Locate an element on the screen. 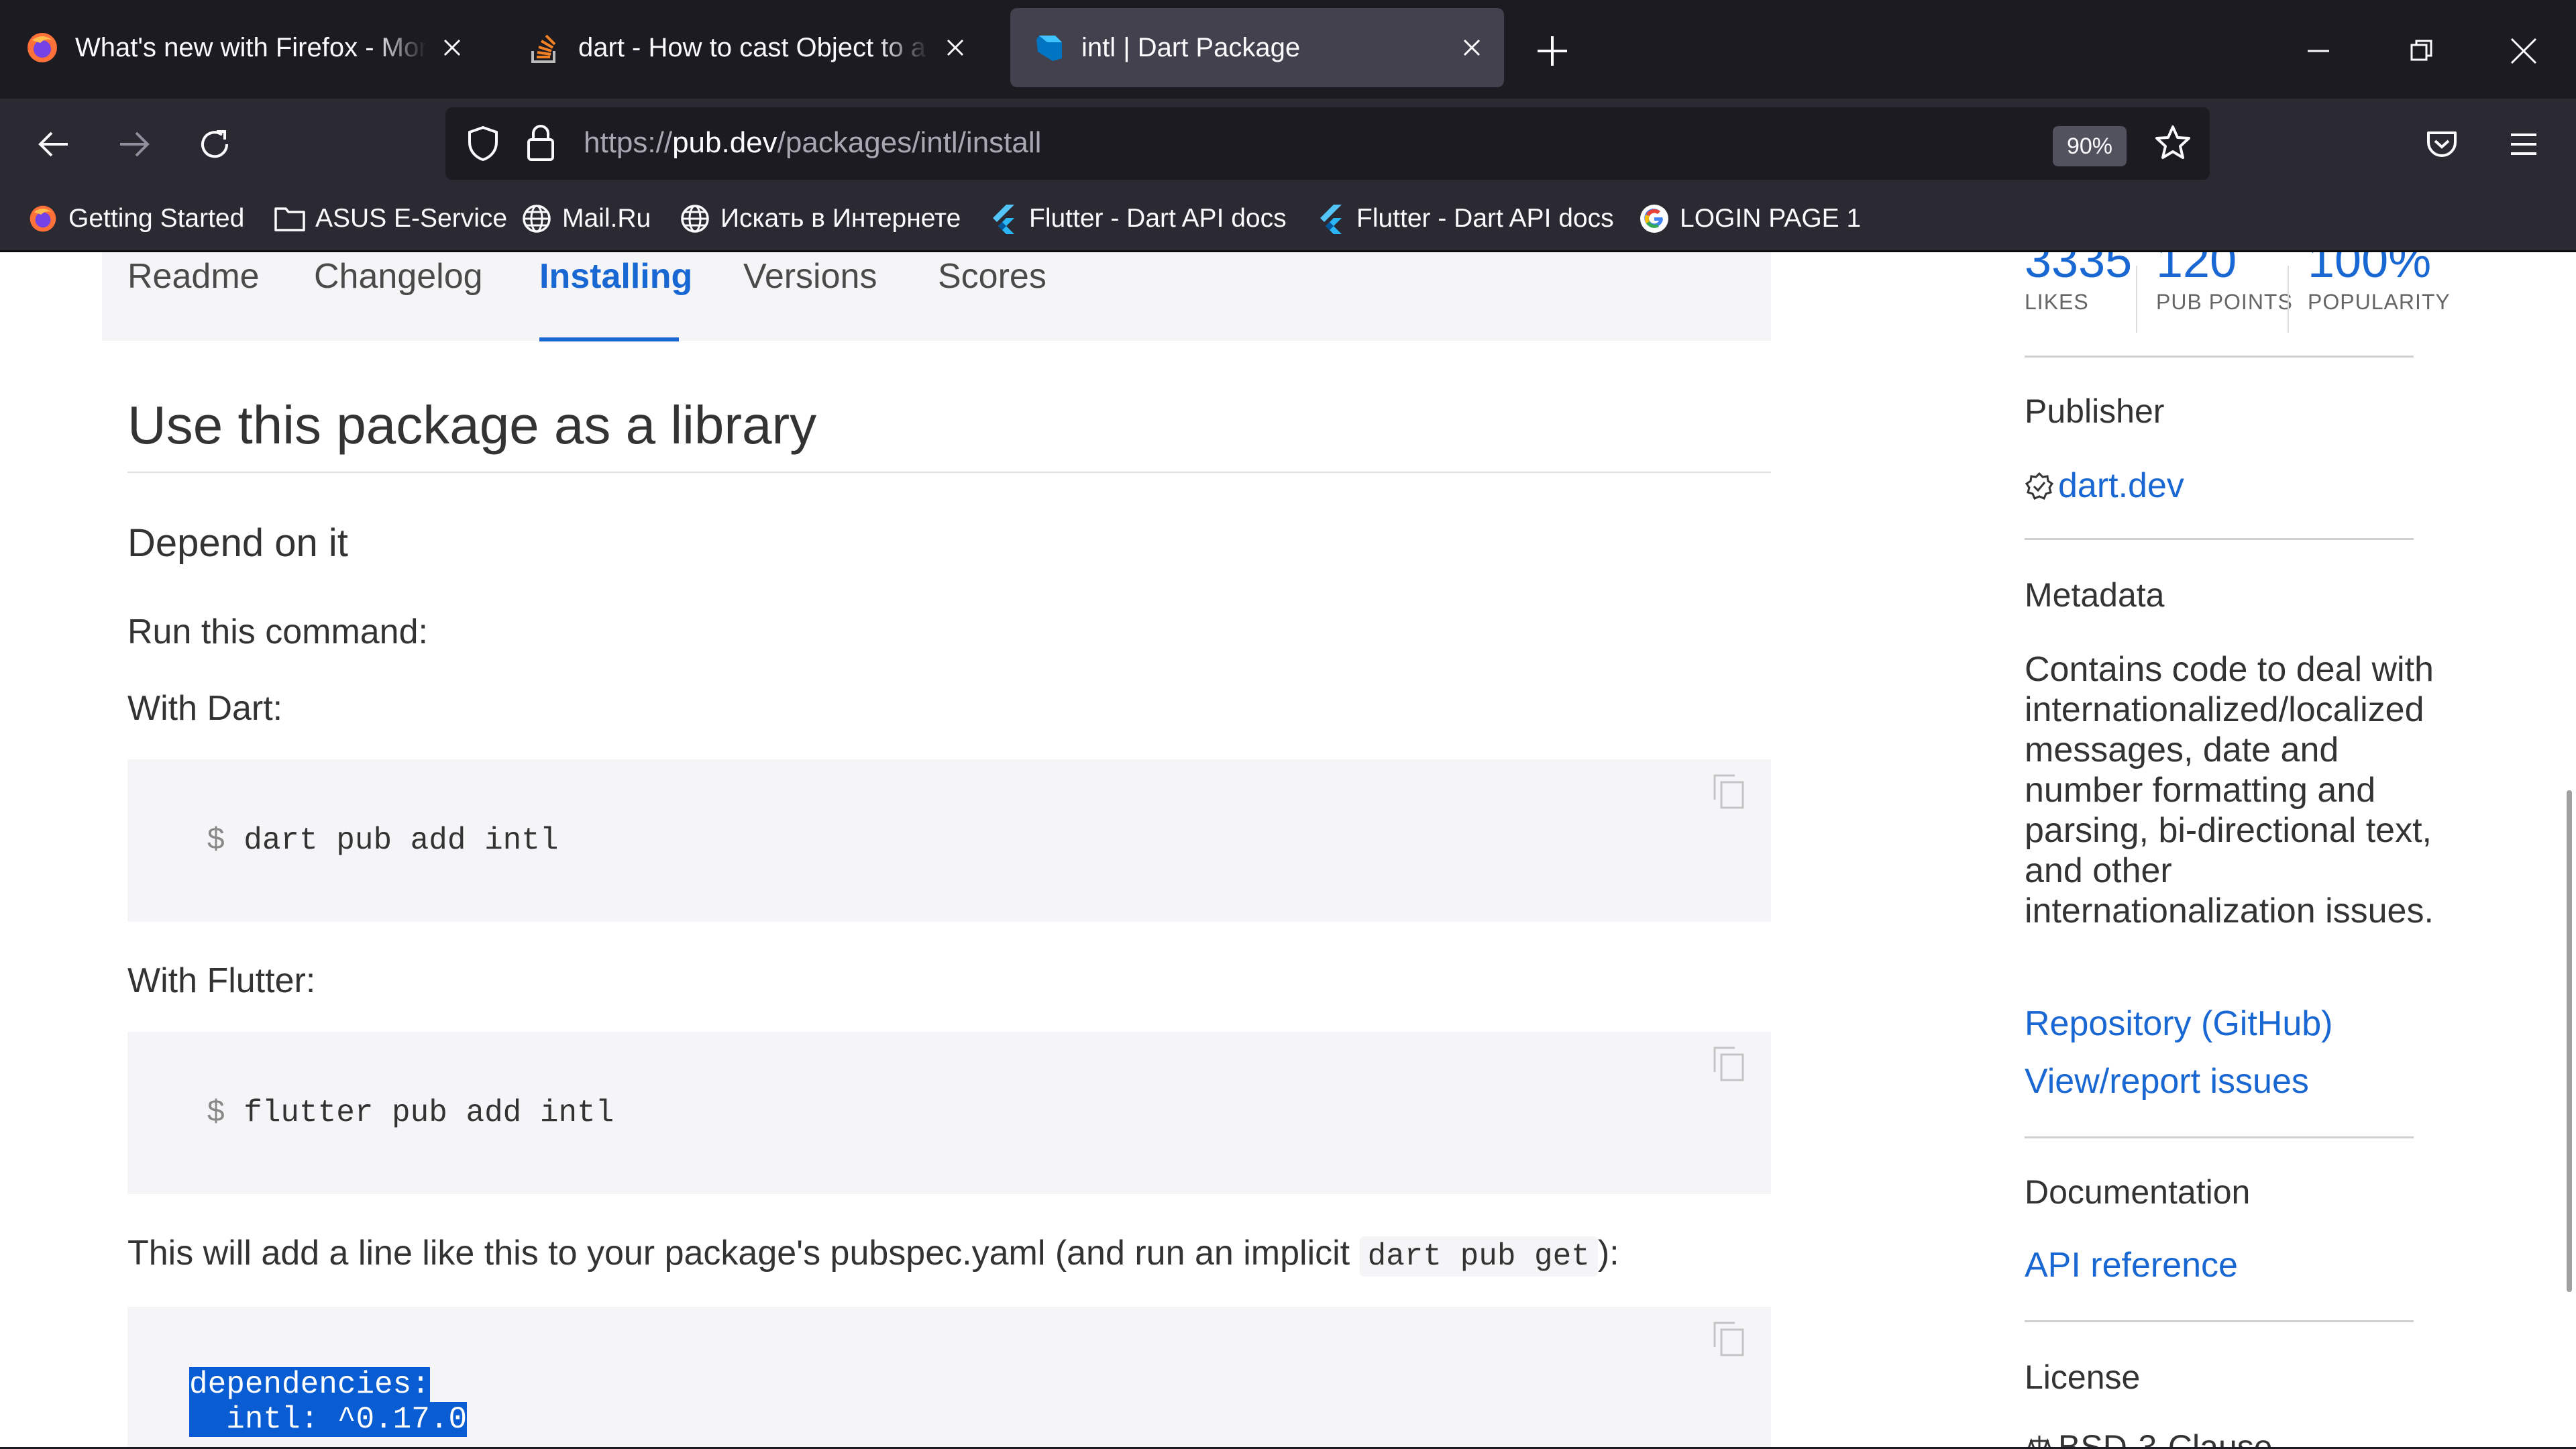 The width and height of the screenshot is (2576, 1449). scrollbar-thumb is located at coordinates (2569, 1041).